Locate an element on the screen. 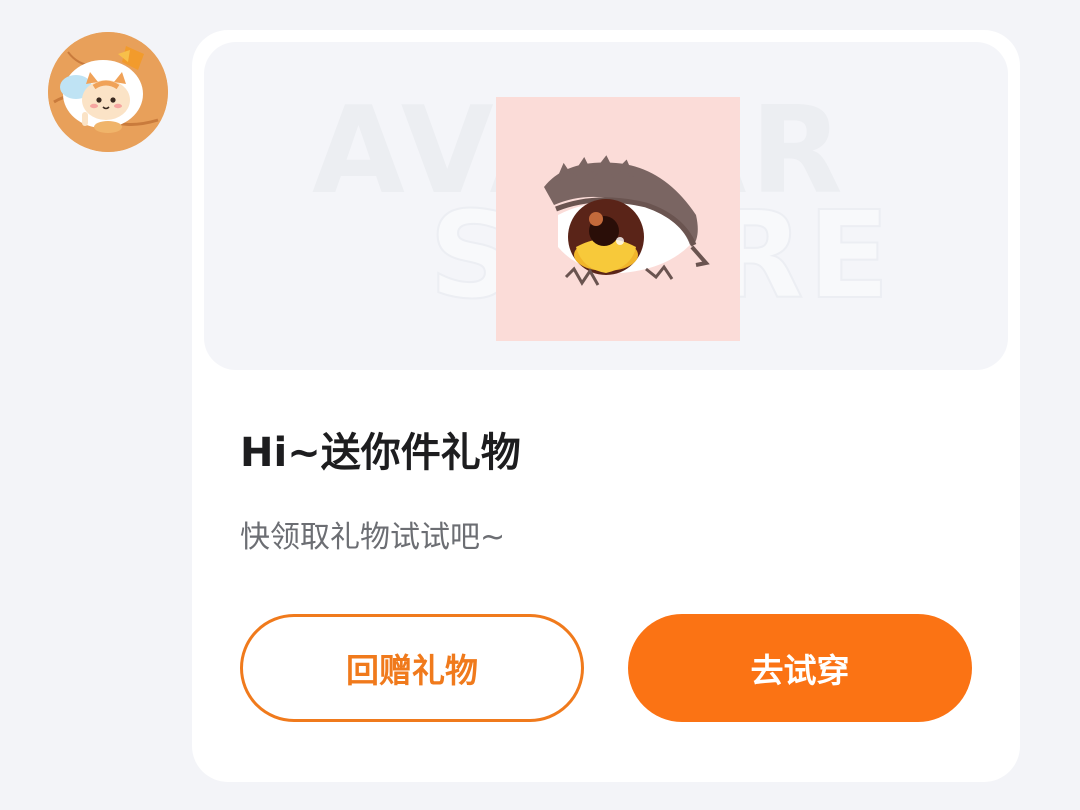 The width and height of the screenshot is (1080, 810). gift-item-image is located at coordinates (618, 219).